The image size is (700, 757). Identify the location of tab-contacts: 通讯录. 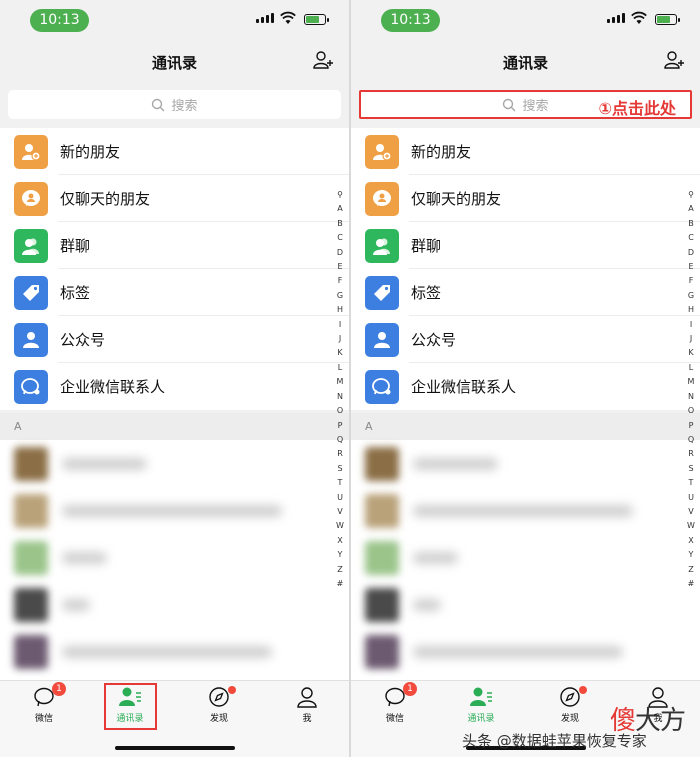
(481, 705).